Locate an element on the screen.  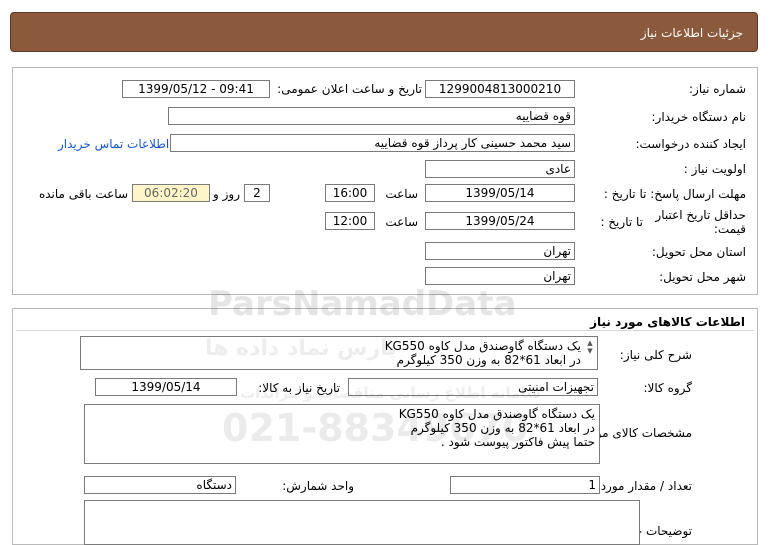
price-validity-label: حداقل تاریخ اعتبار قیمت: is located at coordinates (696, 222).